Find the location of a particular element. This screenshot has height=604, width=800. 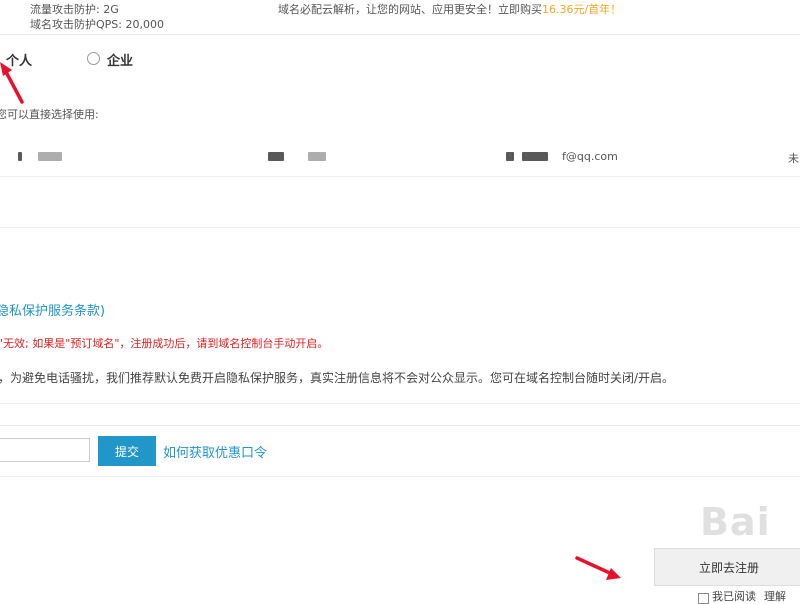

privacy-warning: "无效; 如果是"预订域名"，注册成功后，请到域名控制台手动开启。 is located at coordinates (164, 343).